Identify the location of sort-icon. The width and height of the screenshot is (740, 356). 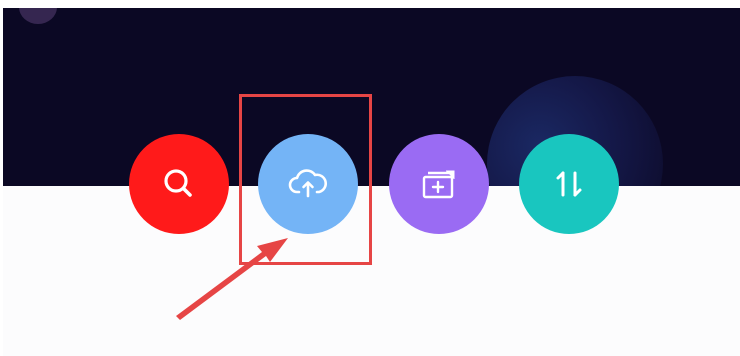
(569, 184).